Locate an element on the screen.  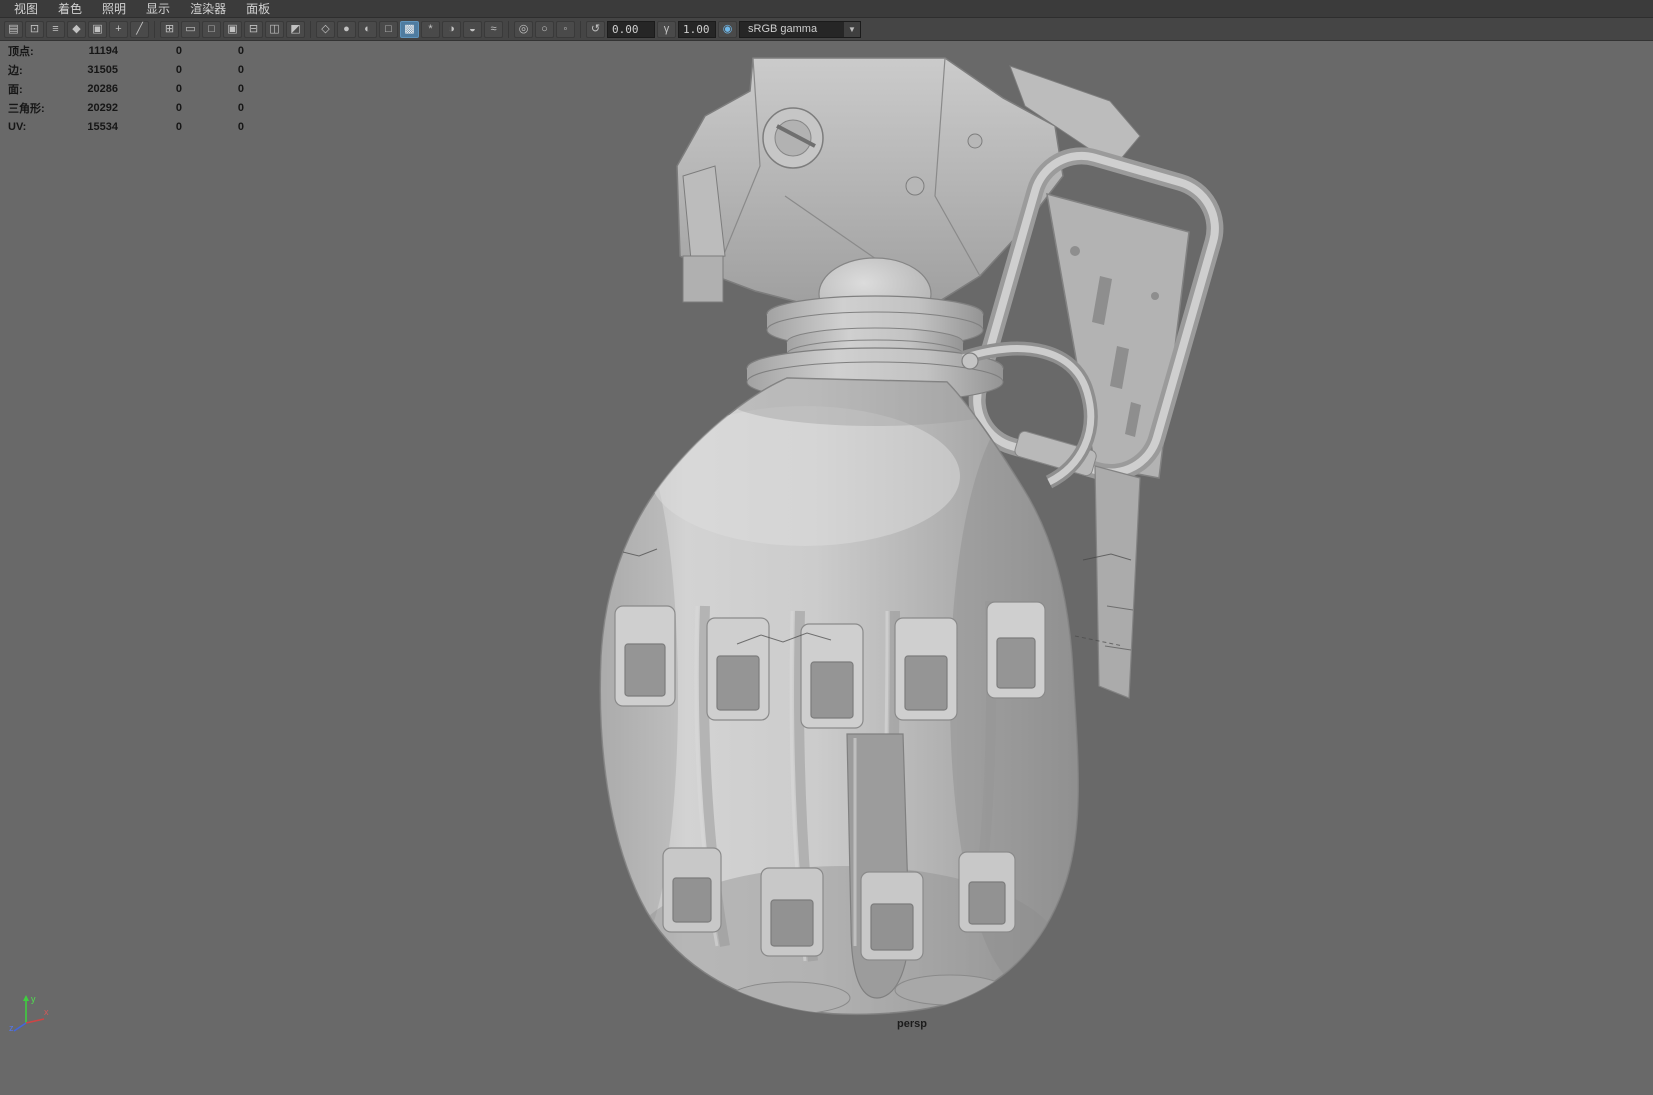
hud-label: 面: is located at coordinates (15, 89).